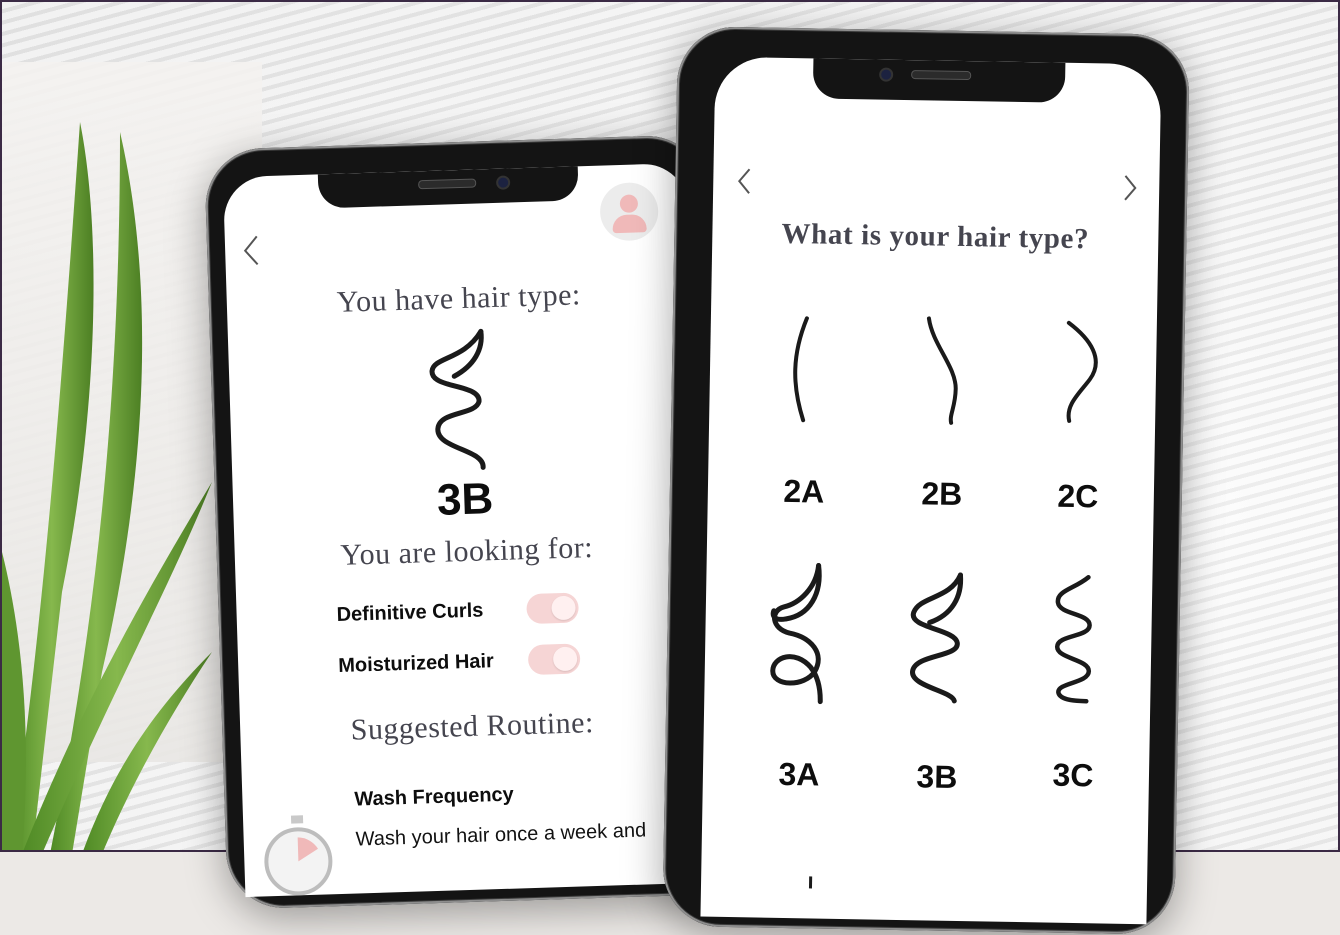 The height and width of the screenshot is (935, 1340). What do you see at coordinates (1074, 640) in the screenshot?
I see `tight-curl-icon` at bounding box center [1074, 640].